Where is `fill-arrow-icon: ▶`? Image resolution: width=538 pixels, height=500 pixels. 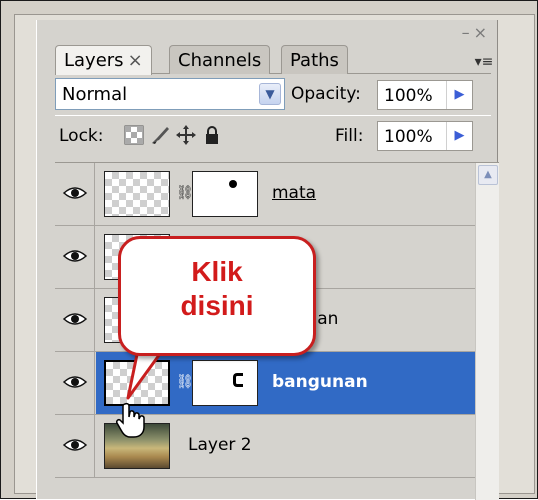
fill-arrow-icon: ▶ is located at coordinates (459, 136).